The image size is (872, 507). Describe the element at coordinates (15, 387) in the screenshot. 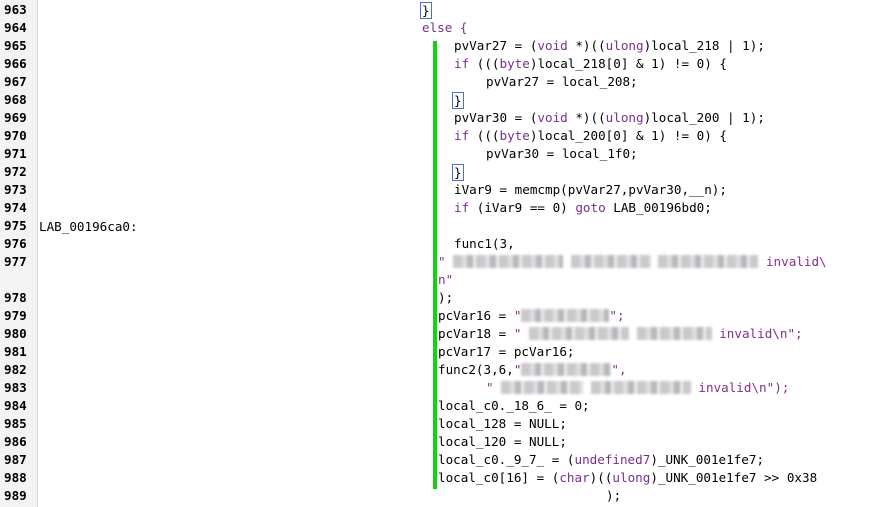

I see `line-number: 983` at that location.